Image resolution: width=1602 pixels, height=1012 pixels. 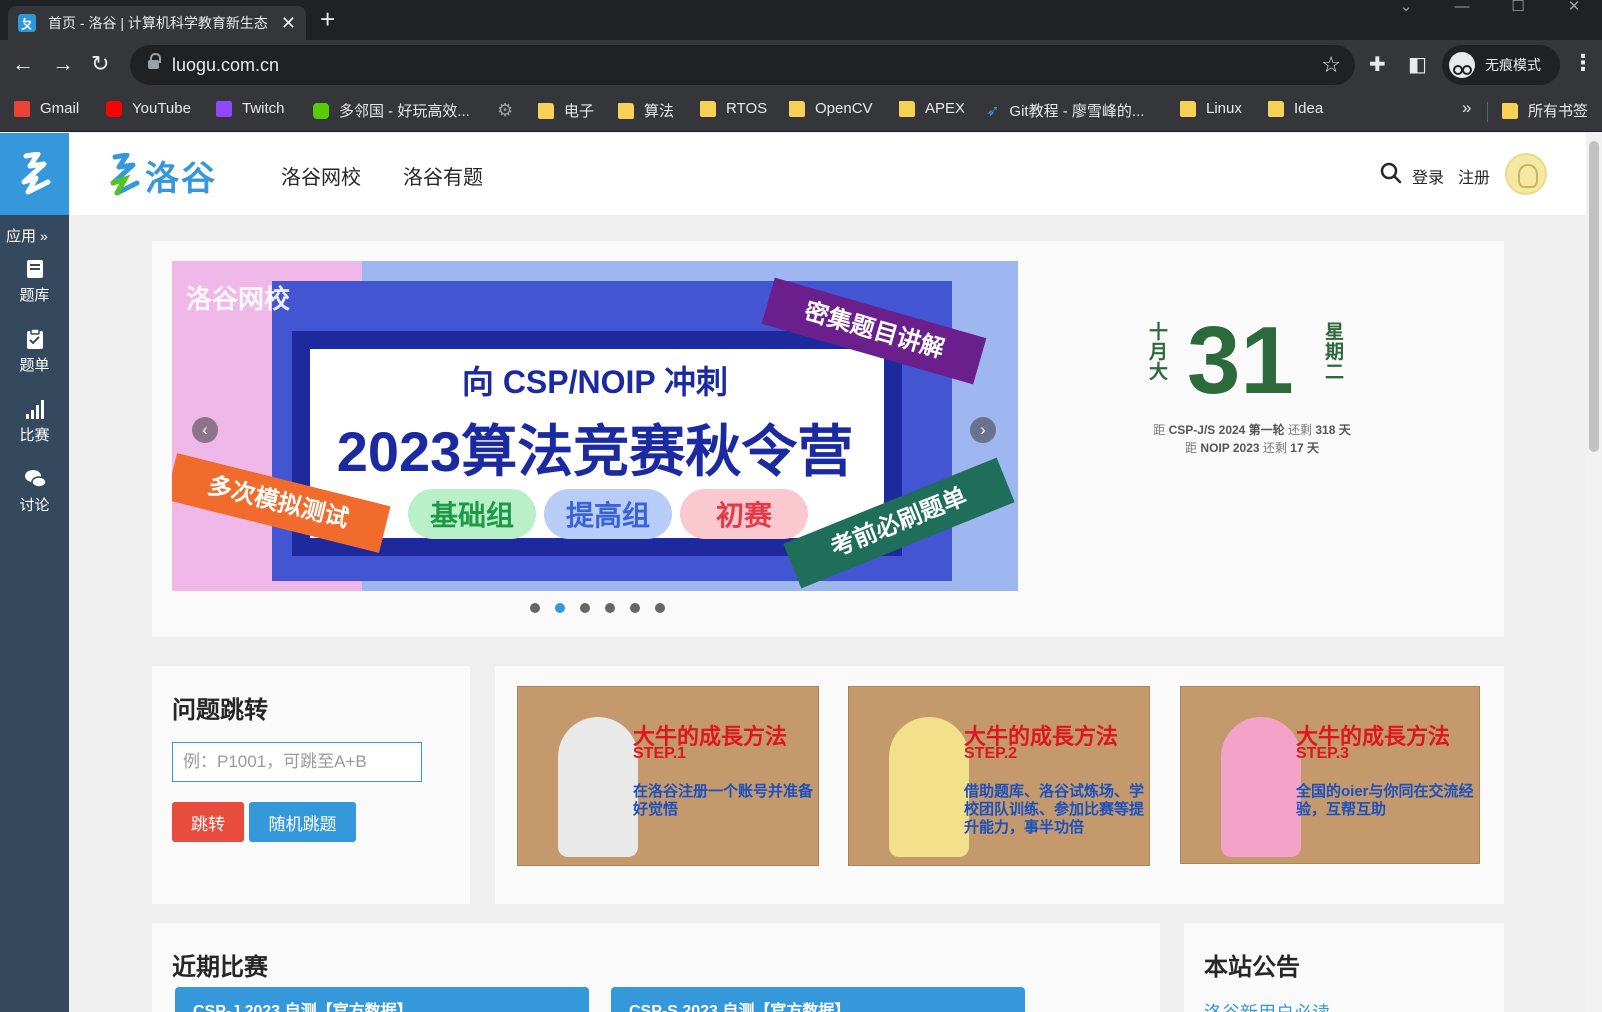 What do you see at coordinates (302, 822) in the screenshot?
I see `random-problem-button: 随机跳题` at bounding box center [302, 822].